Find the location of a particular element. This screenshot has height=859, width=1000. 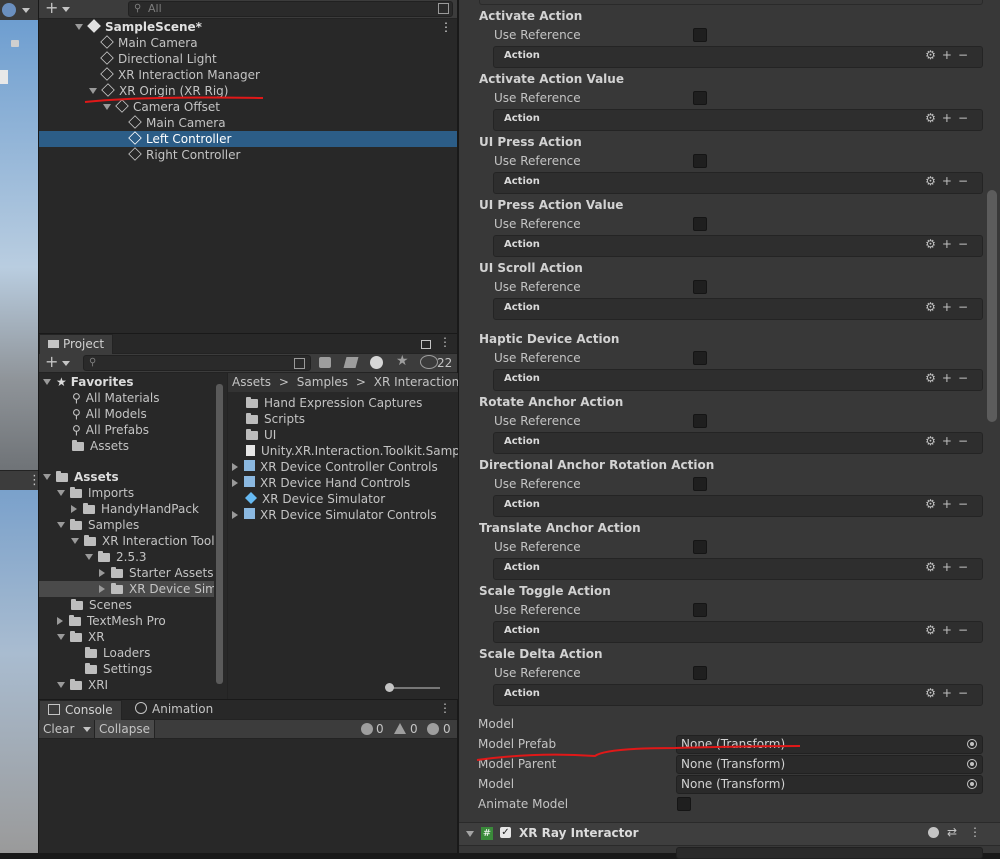

lock-icon is located at coordinates (15, 43).